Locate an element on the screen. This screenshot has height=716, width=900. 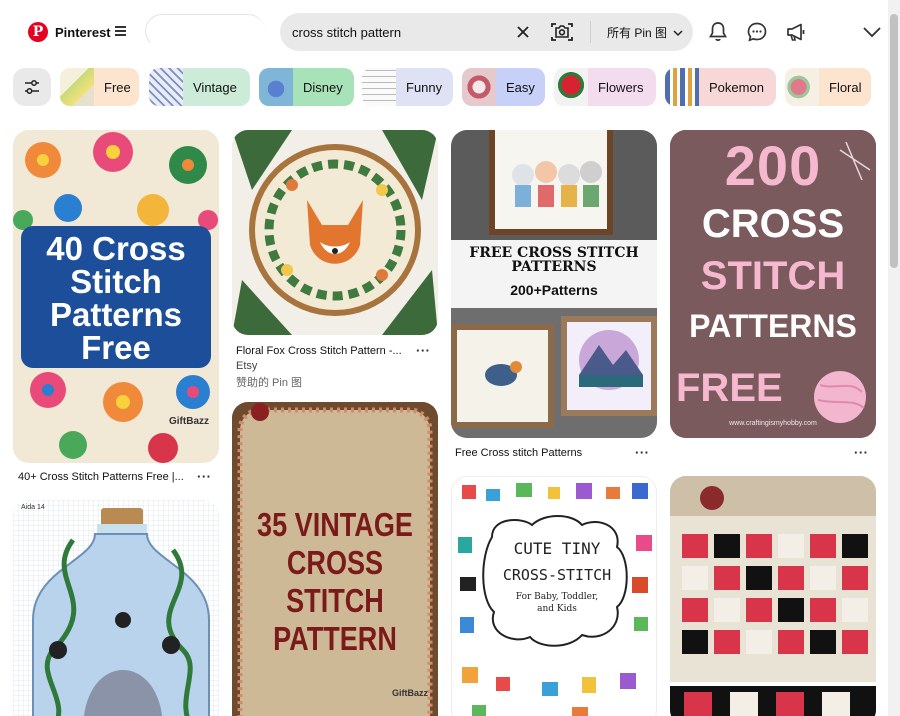
pin-image-number: 200 is located at coordinates (773, 165).